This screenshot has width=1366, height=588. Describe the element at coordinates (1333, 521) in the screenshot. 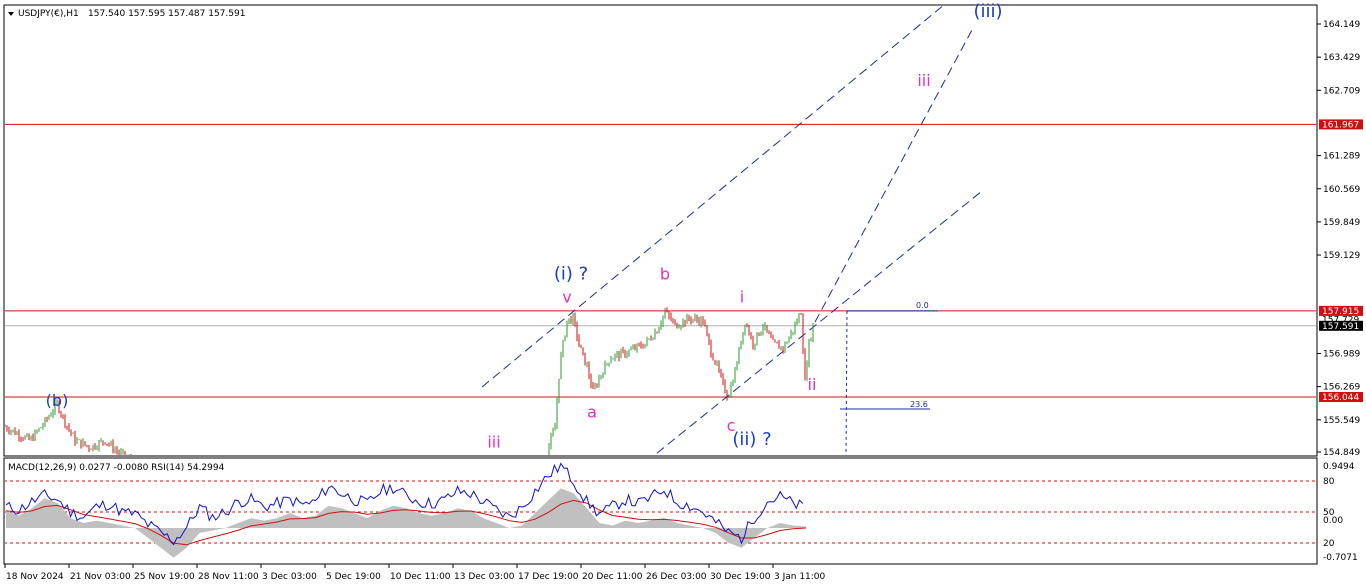

I see `indicator-tick-label: 0.00` at that location.